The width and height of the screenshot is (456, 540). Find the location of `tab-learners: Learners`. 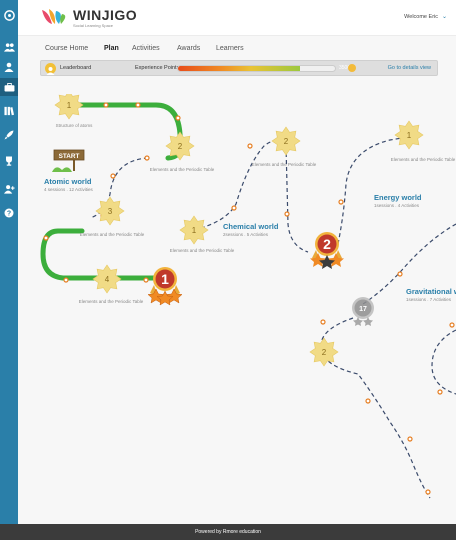

tab-learners: Learners is located at coordinates (230, 48).